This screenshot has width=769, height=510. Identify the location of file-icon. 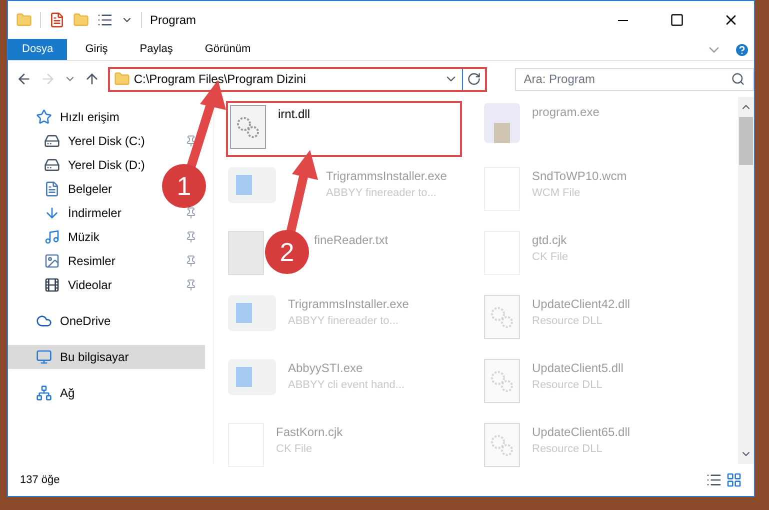
(246, 253).